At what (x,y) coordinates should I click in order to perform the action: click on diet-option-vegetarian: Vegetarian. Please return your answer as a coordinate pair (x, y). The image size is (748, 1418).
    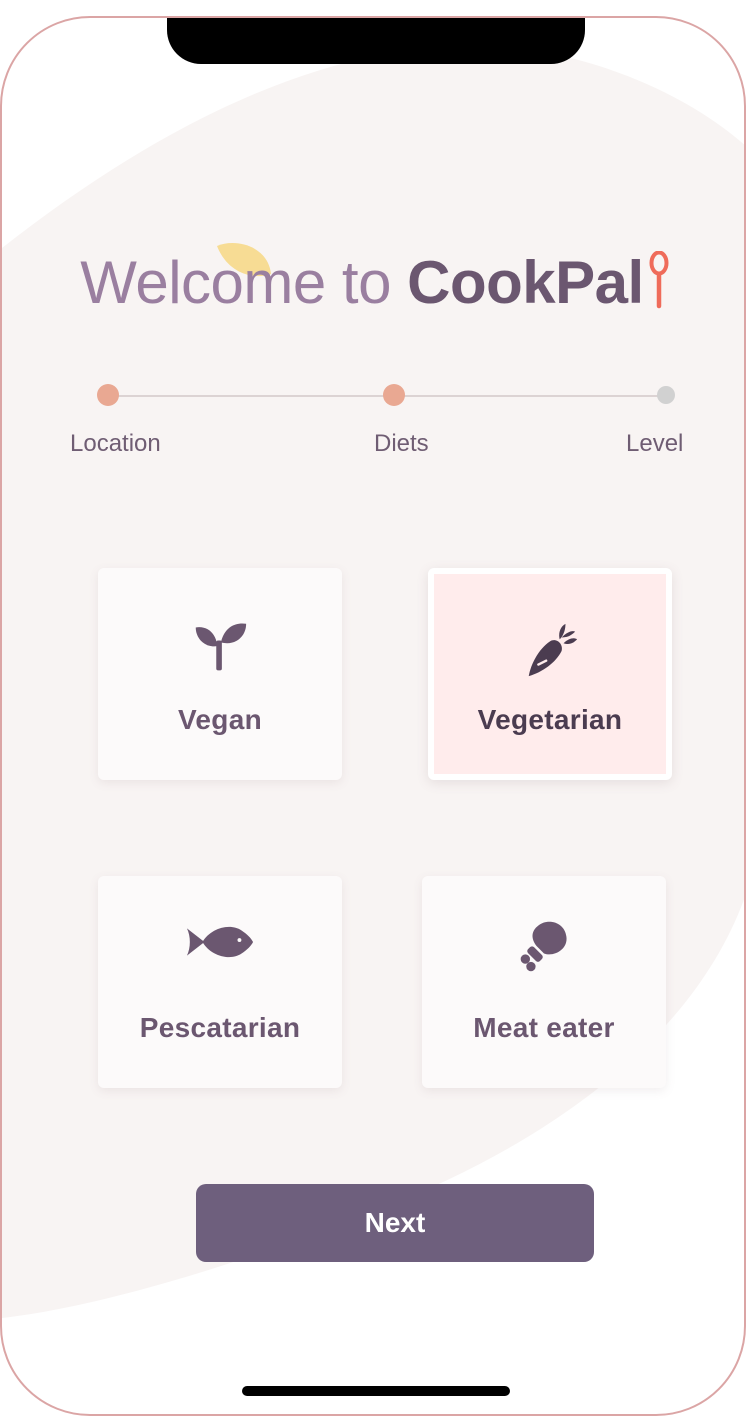
    Looking at the image, I should click on (550, 674).